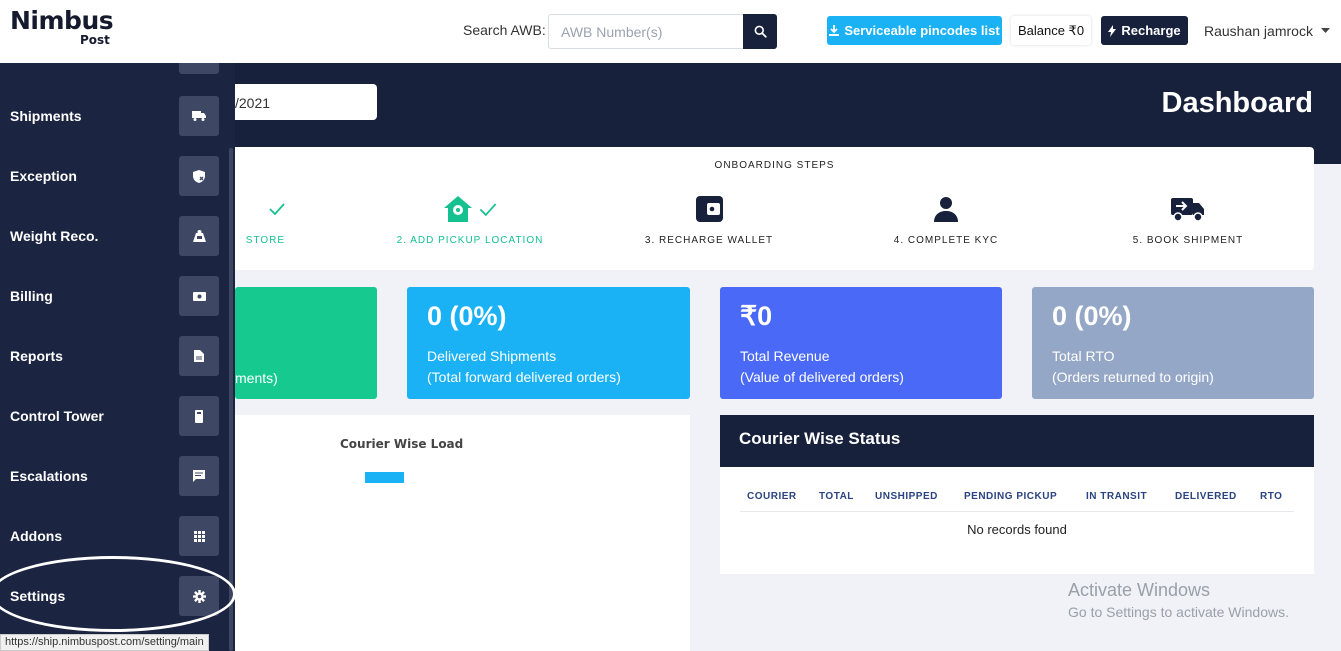 Image resolution: width=1341 pixels, height=651 pixels. I want to click on bolt-icon, so click(1112, 30).